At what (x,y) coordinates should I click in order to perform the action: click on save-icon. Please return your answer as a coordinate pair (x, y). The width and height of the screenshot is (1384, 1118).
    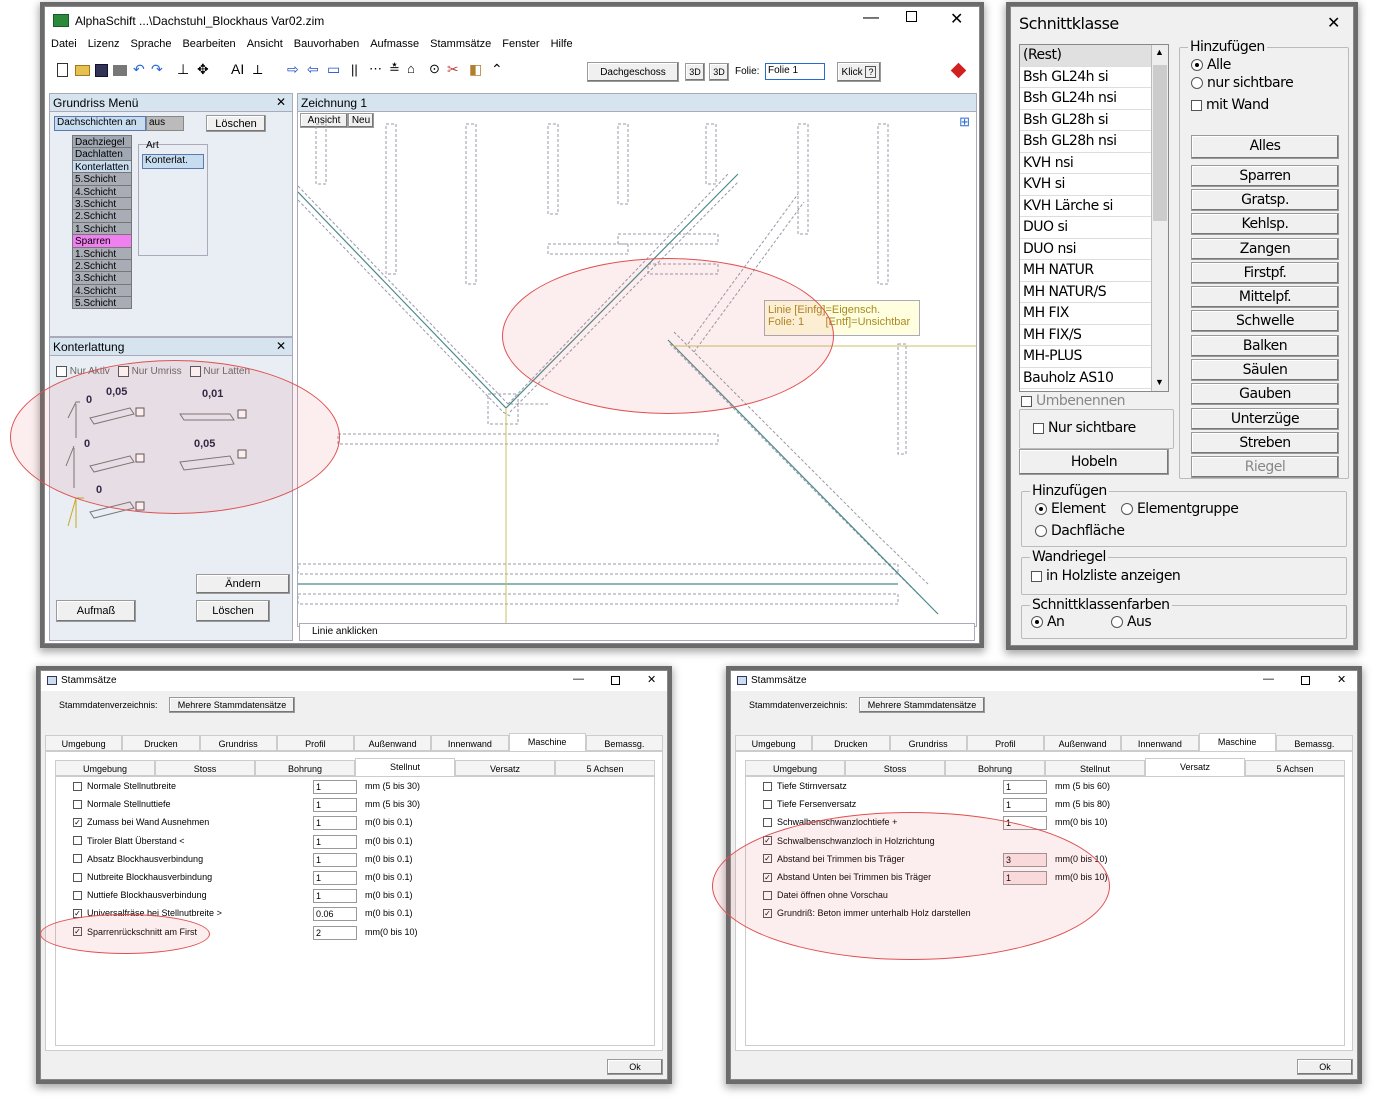
    Looking at the image, I should click on (101, 70).